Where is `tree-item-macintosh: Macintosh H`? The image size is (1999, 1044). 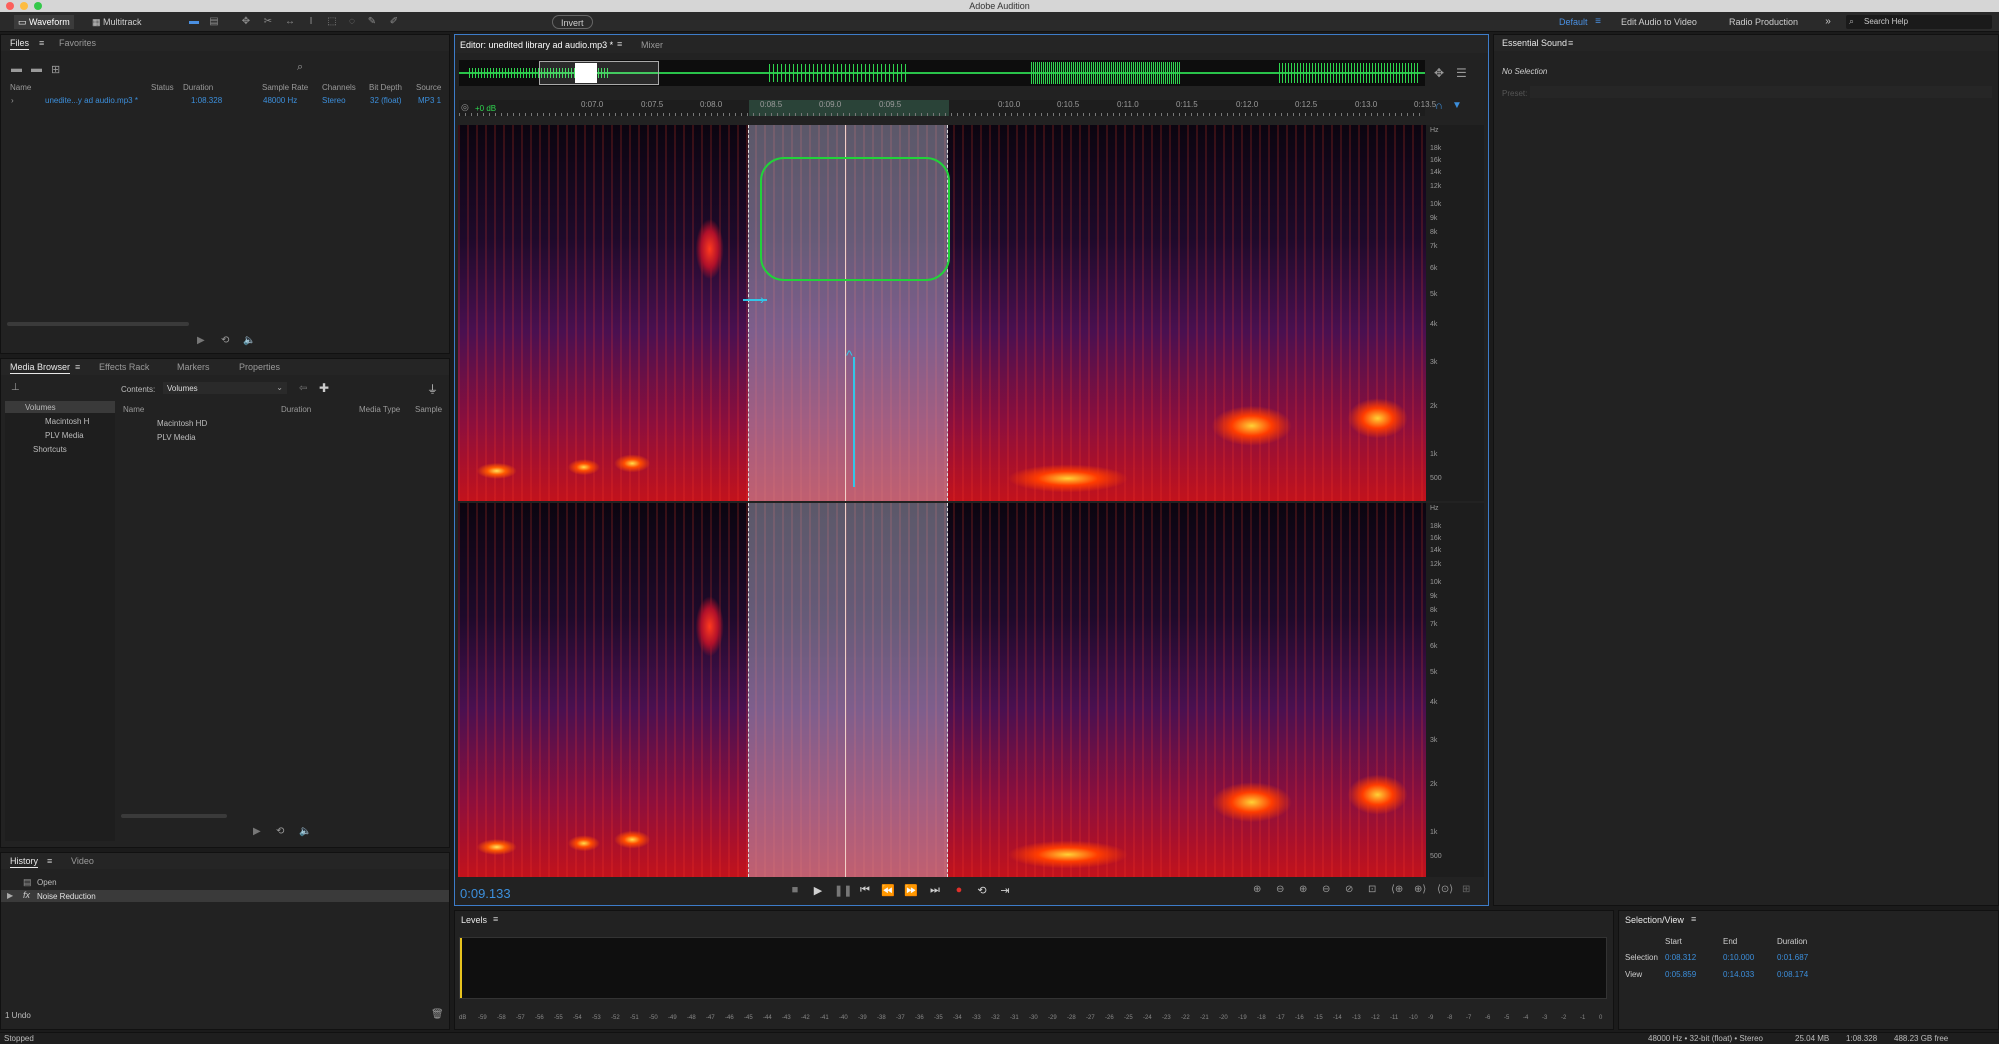
tree-item-macintosh: Macintosh H is located at coordinates (60, 421).